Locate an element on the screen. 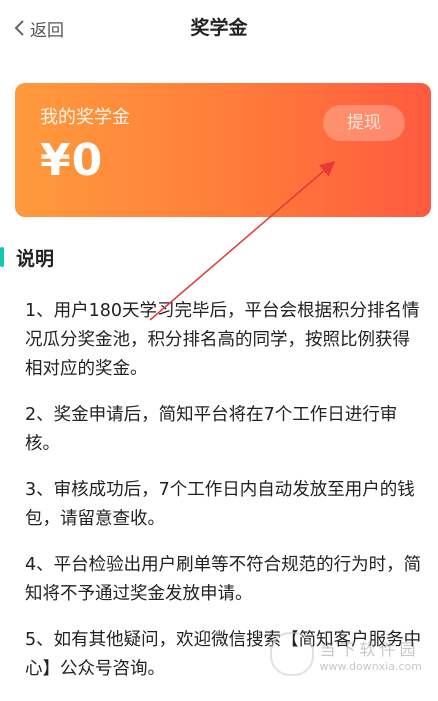 The image size is (438, 701). scholarship-label: 我的奖学金 is located at coordinates (85, 117).